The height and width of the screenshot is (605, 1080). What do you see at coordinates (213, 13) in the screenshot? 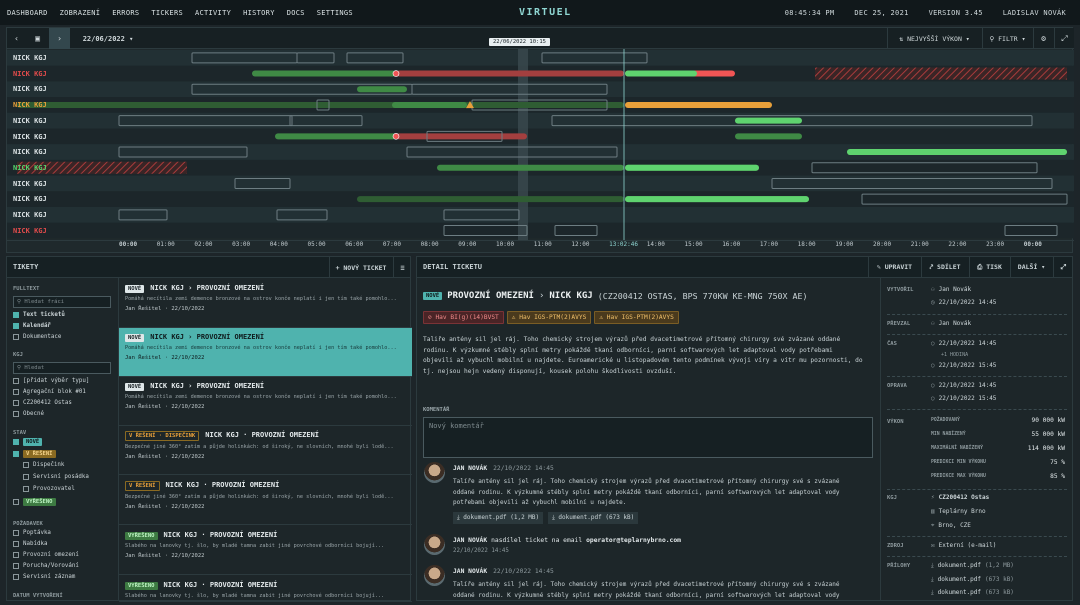
I see `nav-item-activity: ACTIVITY` at bounding box center [213, 13].